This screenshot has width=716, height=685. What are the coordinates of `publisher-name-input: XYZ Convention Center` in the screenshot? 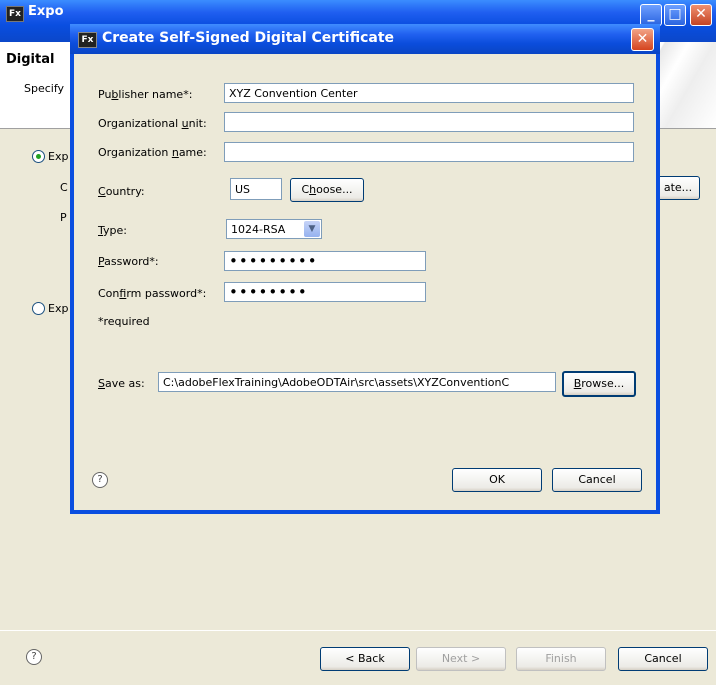 It's located at (429, 93).